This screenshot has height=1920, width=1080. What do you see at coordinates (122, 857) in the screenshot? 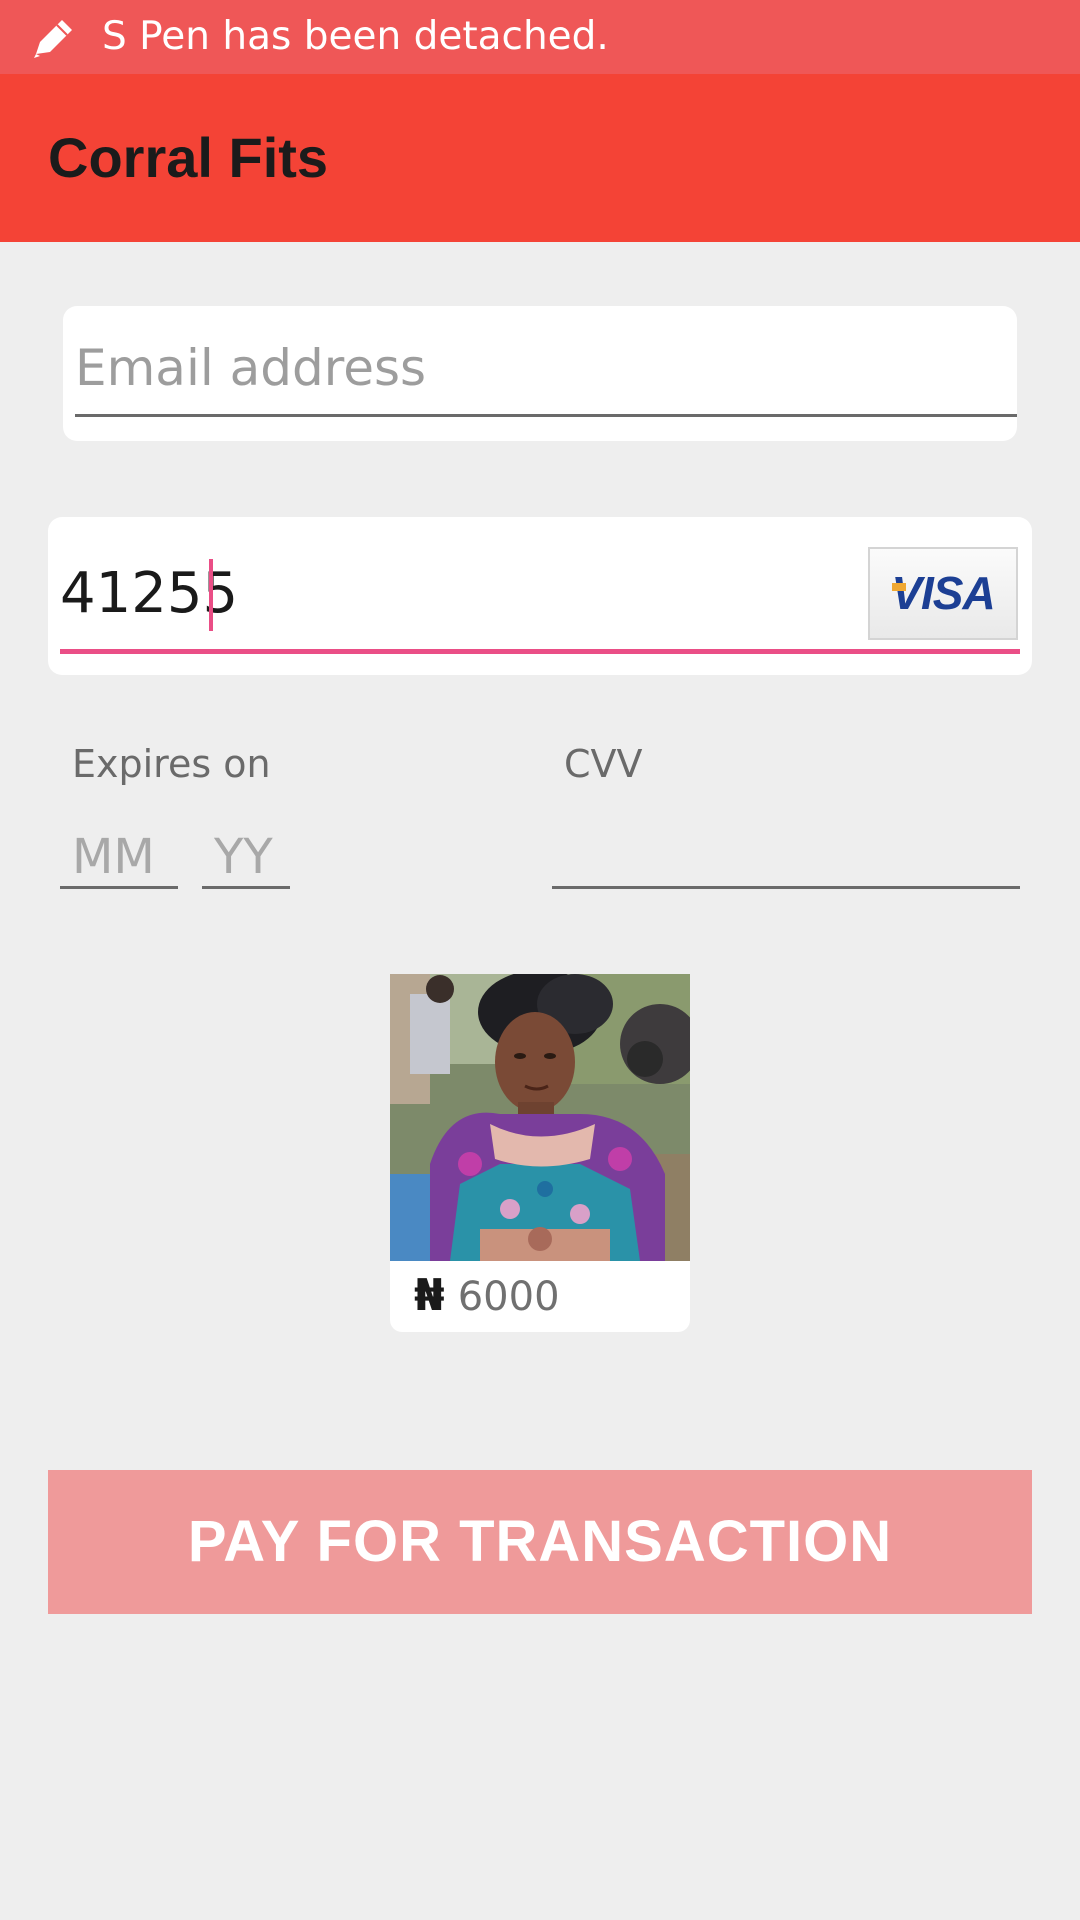
I see `expiry-month-field` at bounding box center [122, 857].